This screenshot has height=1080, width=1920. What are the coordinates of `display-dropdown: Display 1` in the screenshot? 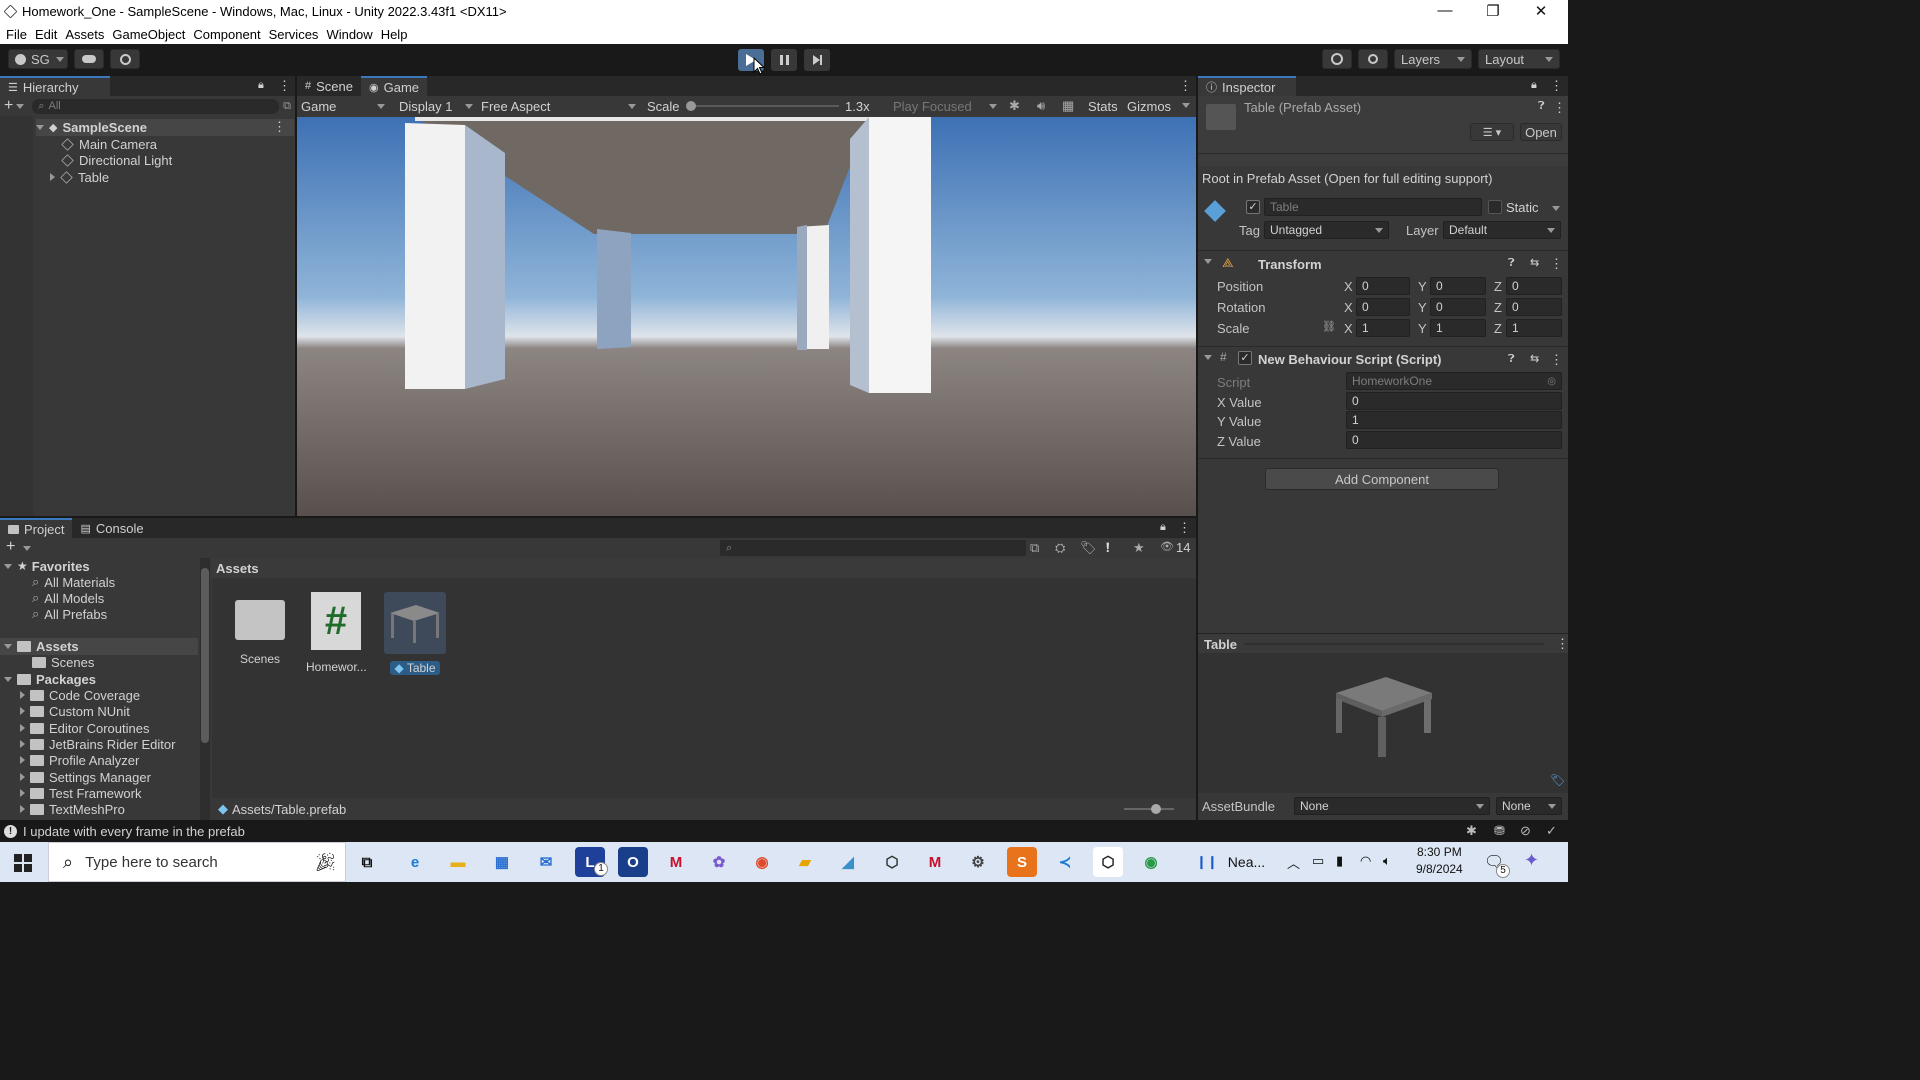 It's located at (436, 106).